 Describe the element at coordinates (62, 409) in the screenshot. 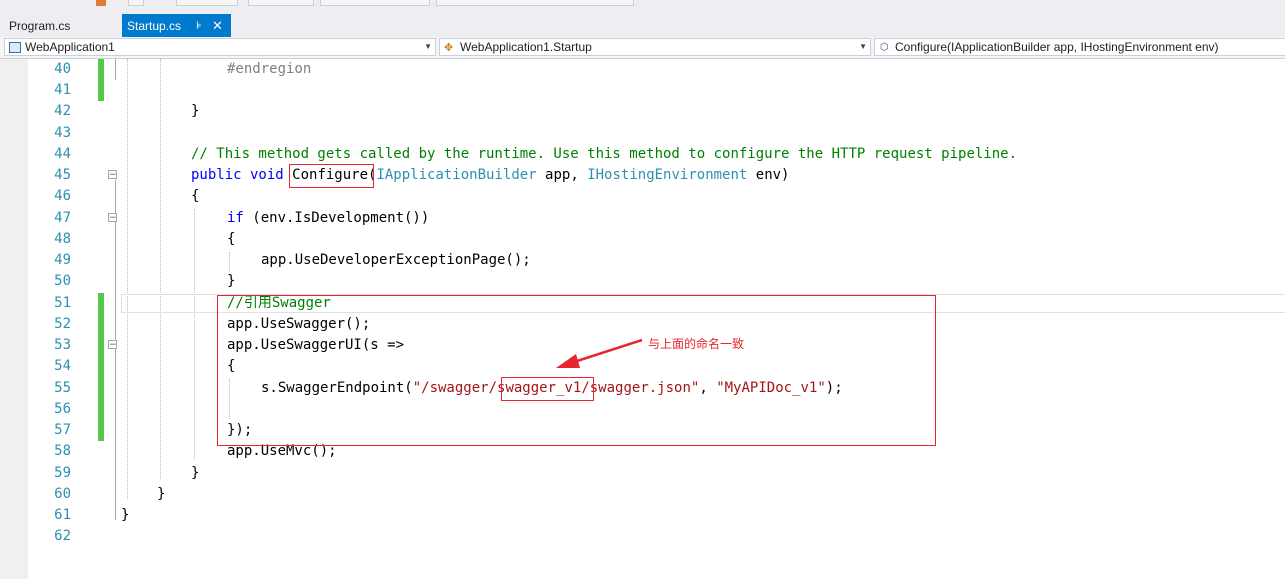

I see `line-number: 56` at that location.